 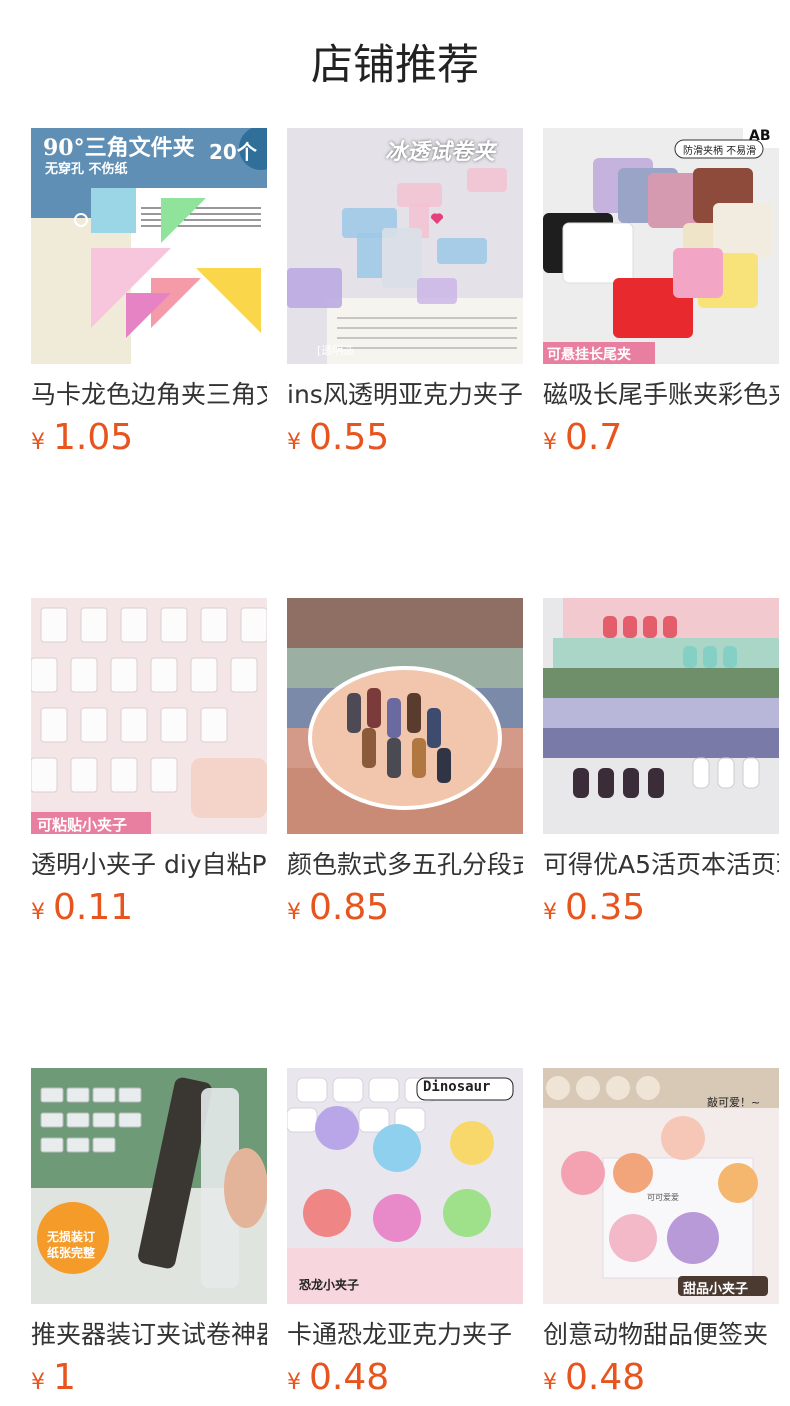 What do you see at coordinates (661, 246) in the screenshot?
I see `product-image: 防滑夹柄 不易滑 可悬挂长尾夹 AB` at bounding box center [661, 246].